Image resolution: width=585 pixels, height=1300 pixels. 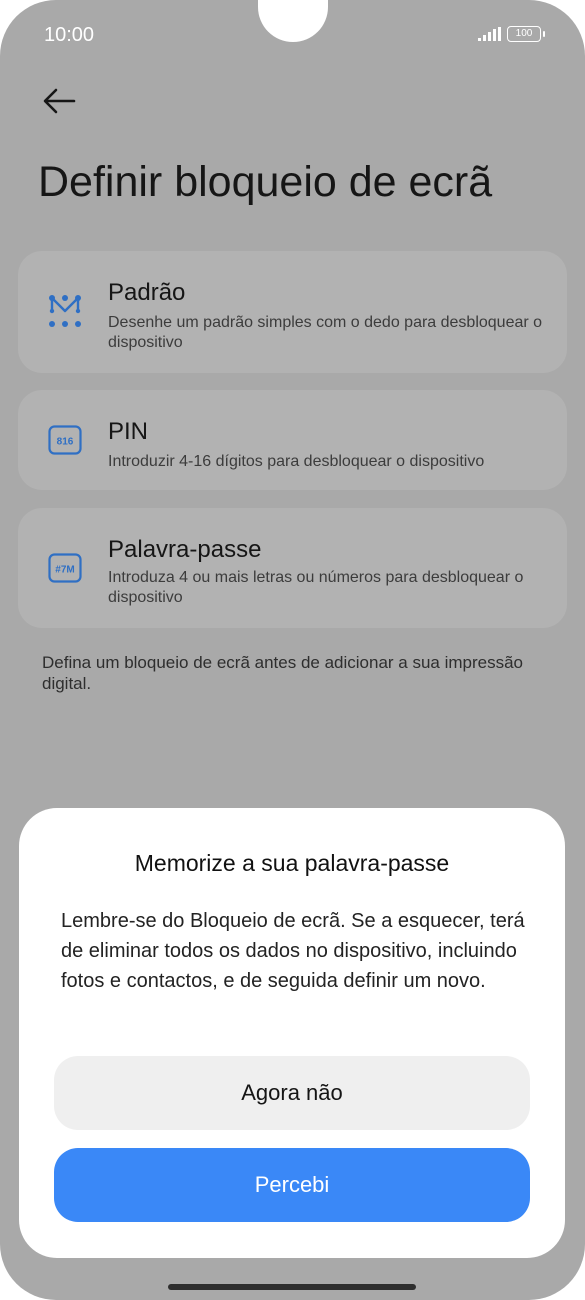 What do you see at coordinates (292, 863) in the screenshot?
I see `dialog-title: Memorize a sua palavra-passe` at bounding box center [292, 863].